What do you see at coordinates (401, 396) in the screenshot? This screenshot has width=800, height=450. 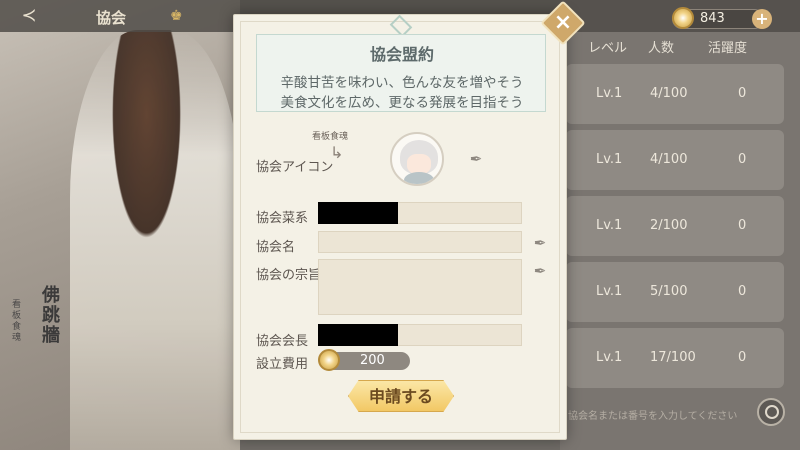 I see `apply-button: 申請する` at bounding box center [401, 396].